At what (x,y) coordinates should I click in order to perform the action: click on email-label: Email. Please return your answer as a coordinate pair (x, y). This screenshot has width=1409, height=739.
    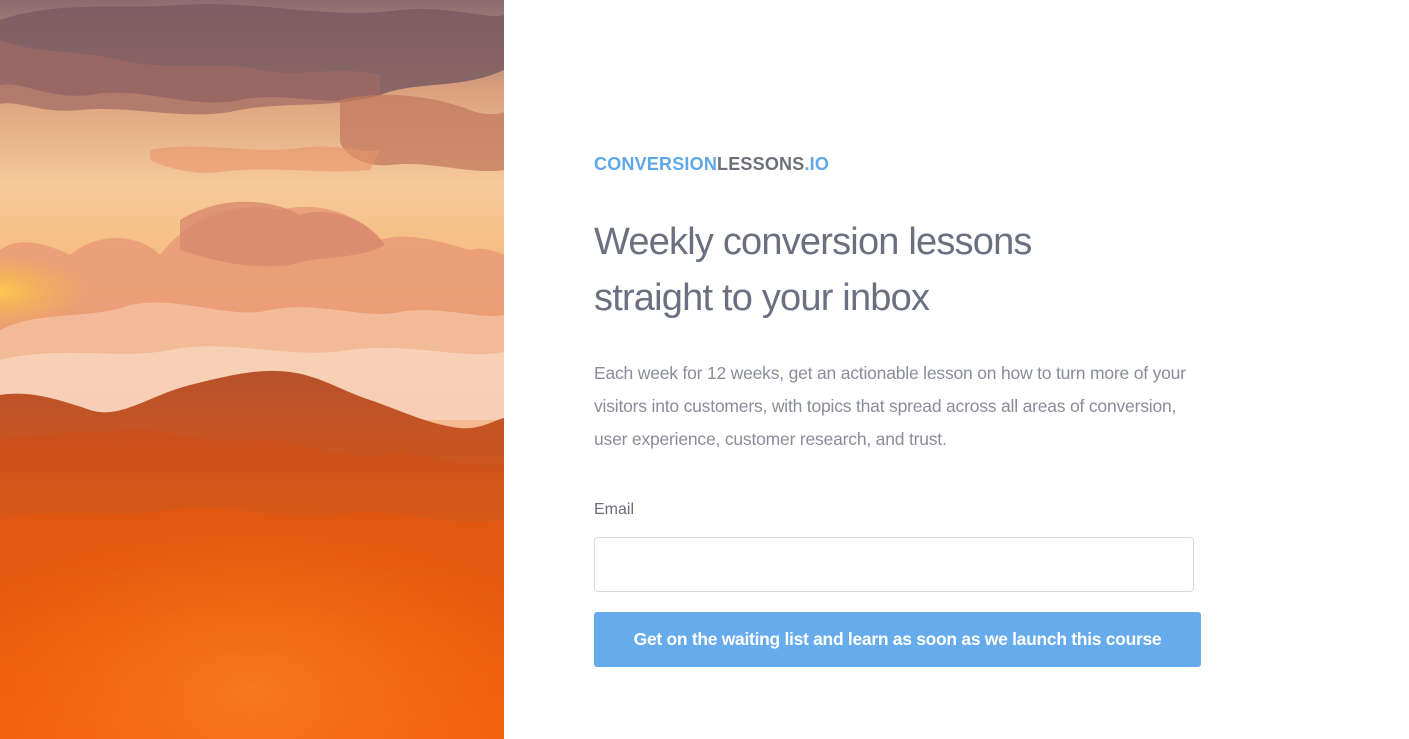
    Looking at the image, I should click on (614, 509).